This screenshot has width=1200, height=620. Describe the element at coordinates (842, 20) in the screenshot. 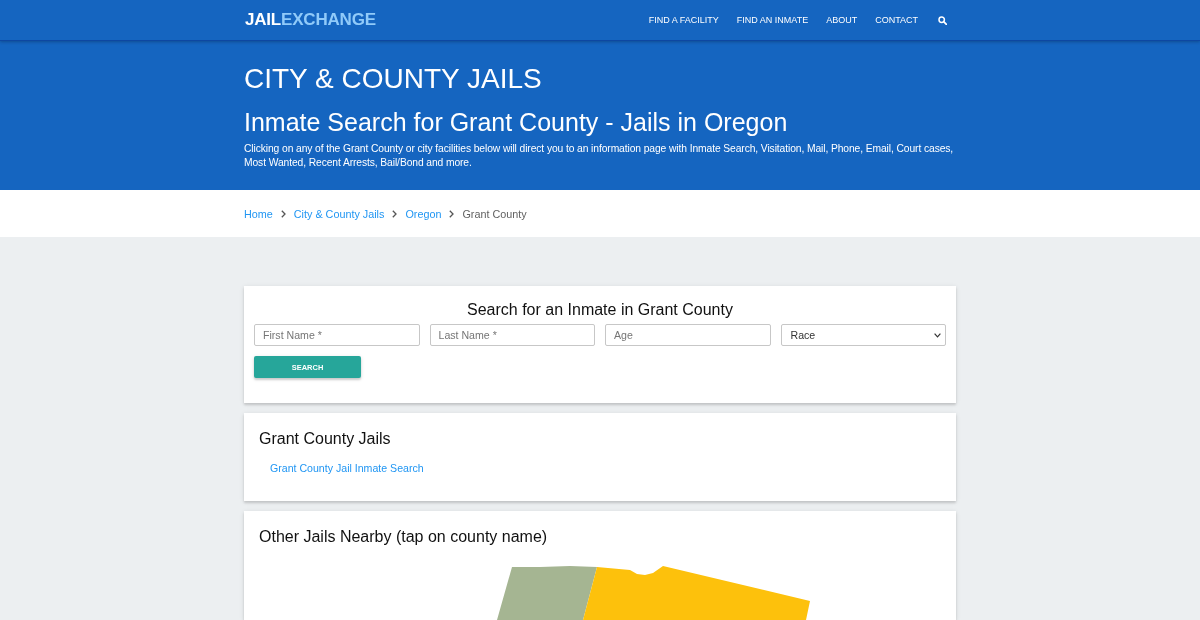

I see `nav-link: ABOUT` at that location.